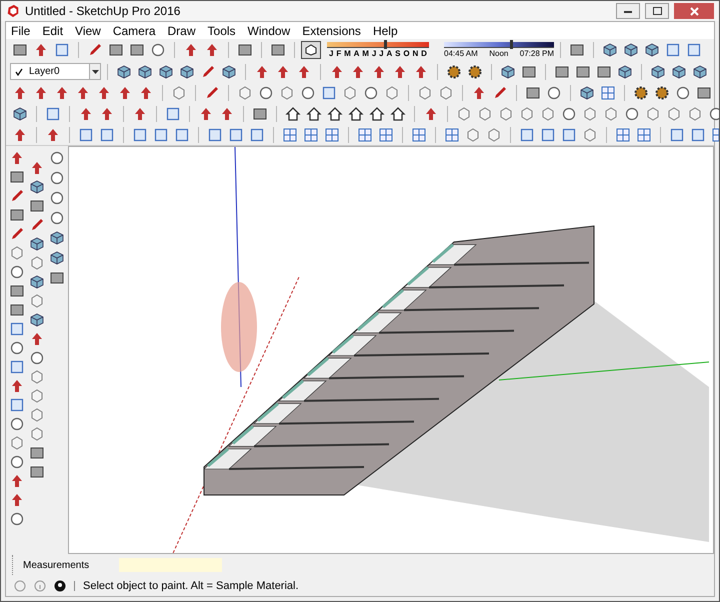 This screenshot has height=602, width=720. What do you see at coordinates (694, 11) in the screenshot?
I see `close-button` at bounding box center [694, 11].